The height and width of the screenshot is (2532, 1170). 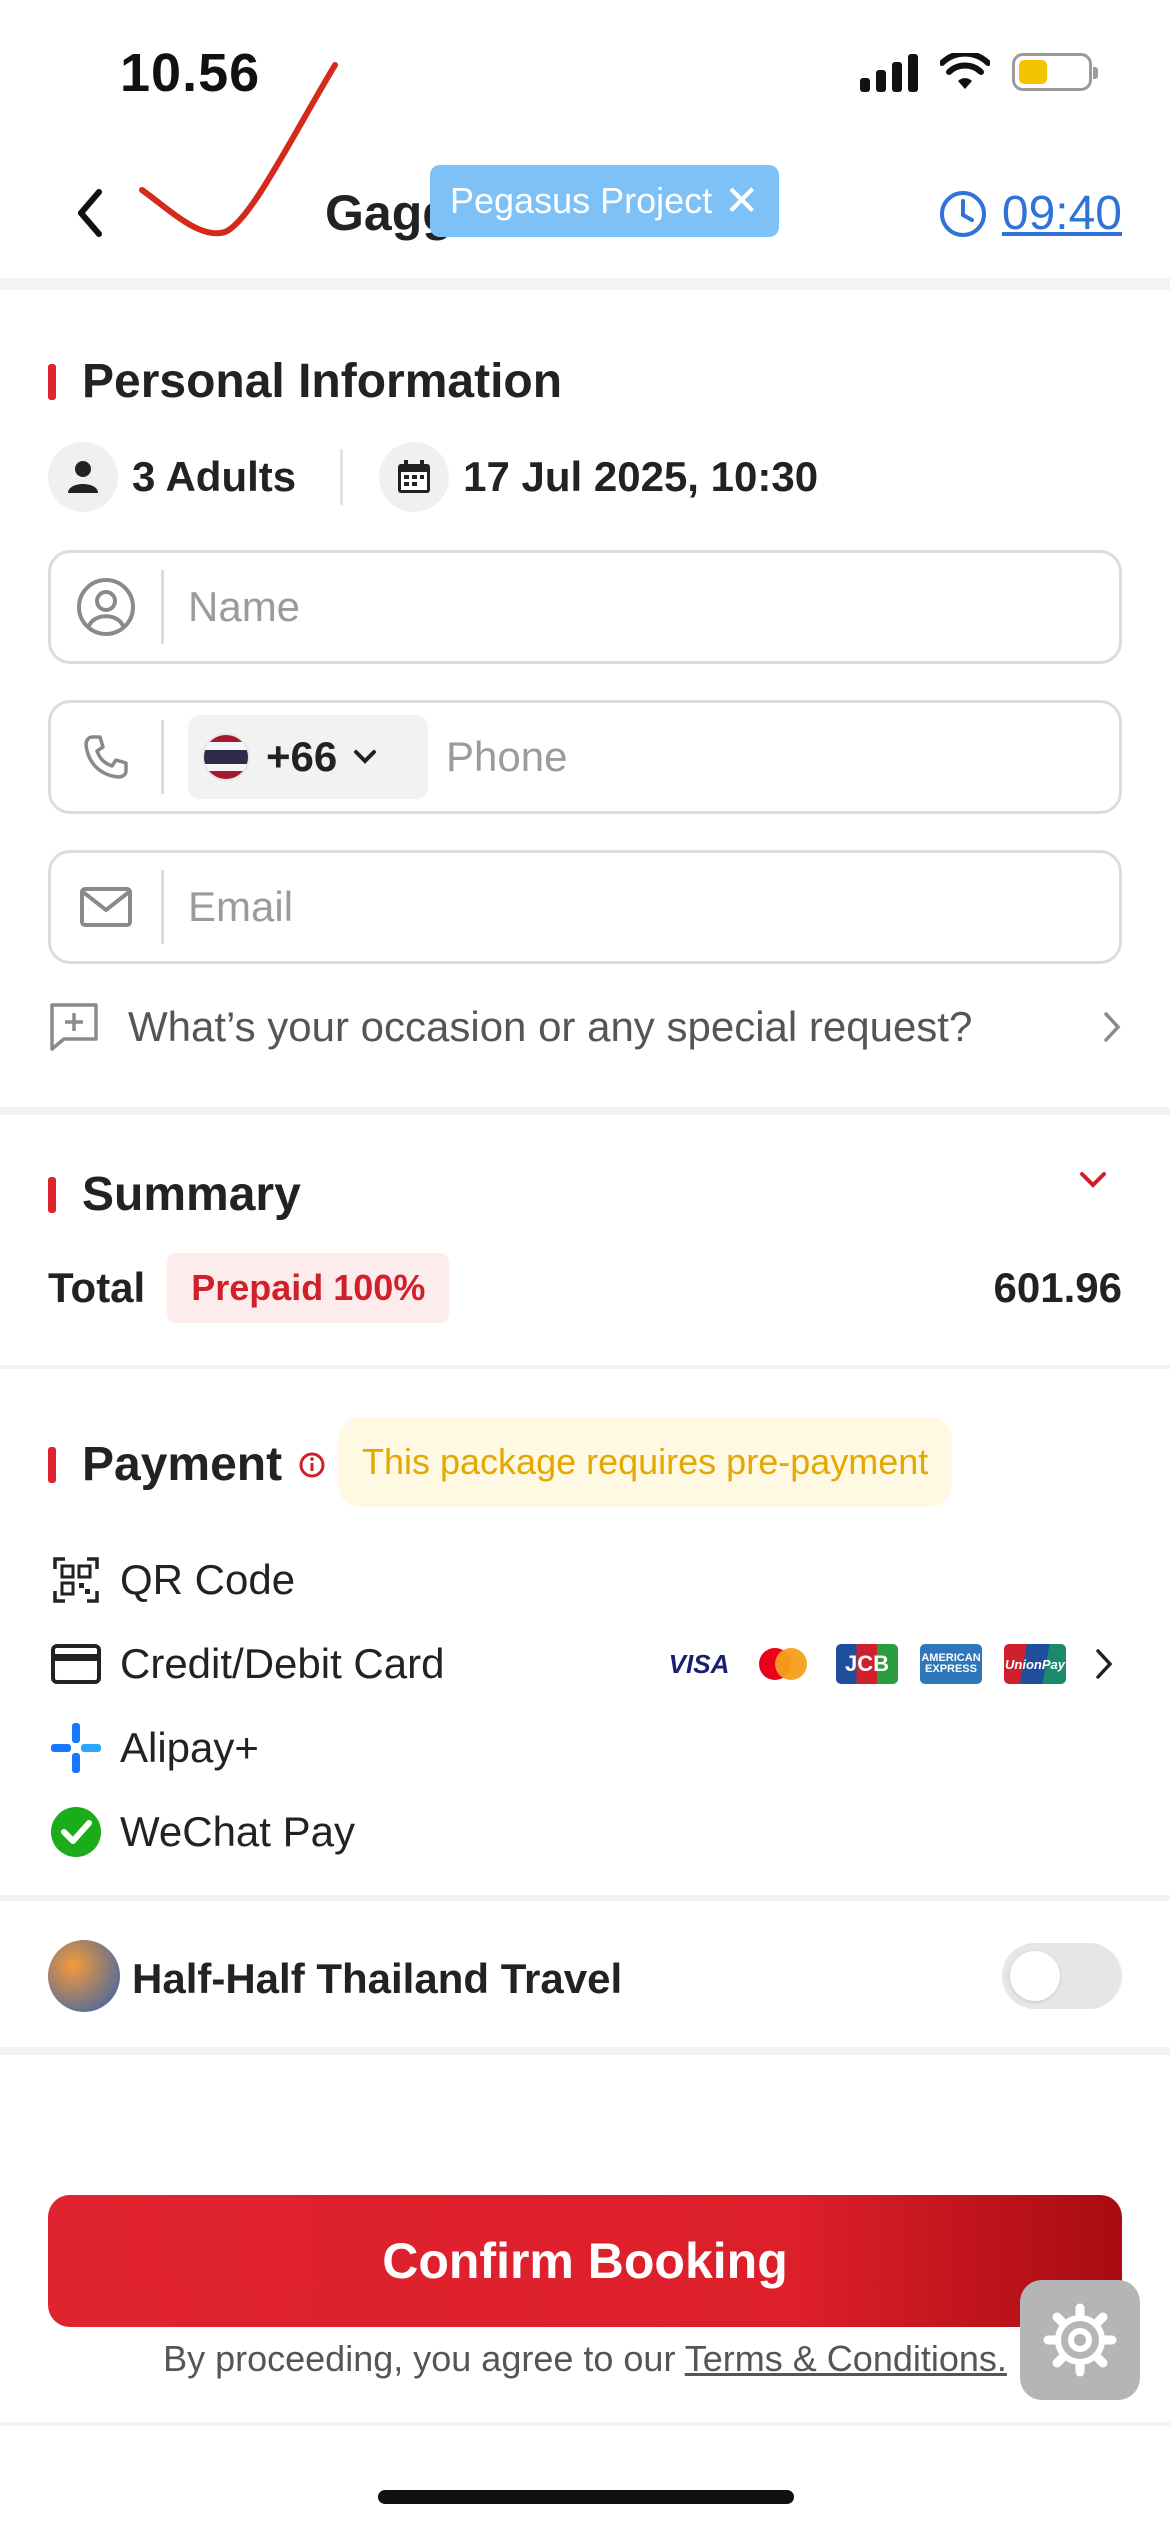 What do you see at coordinates (585, 1288) in the screenshot?
I see `total-row: Total Prepaid 100% 601.96` at bounding box center [585, 1288].